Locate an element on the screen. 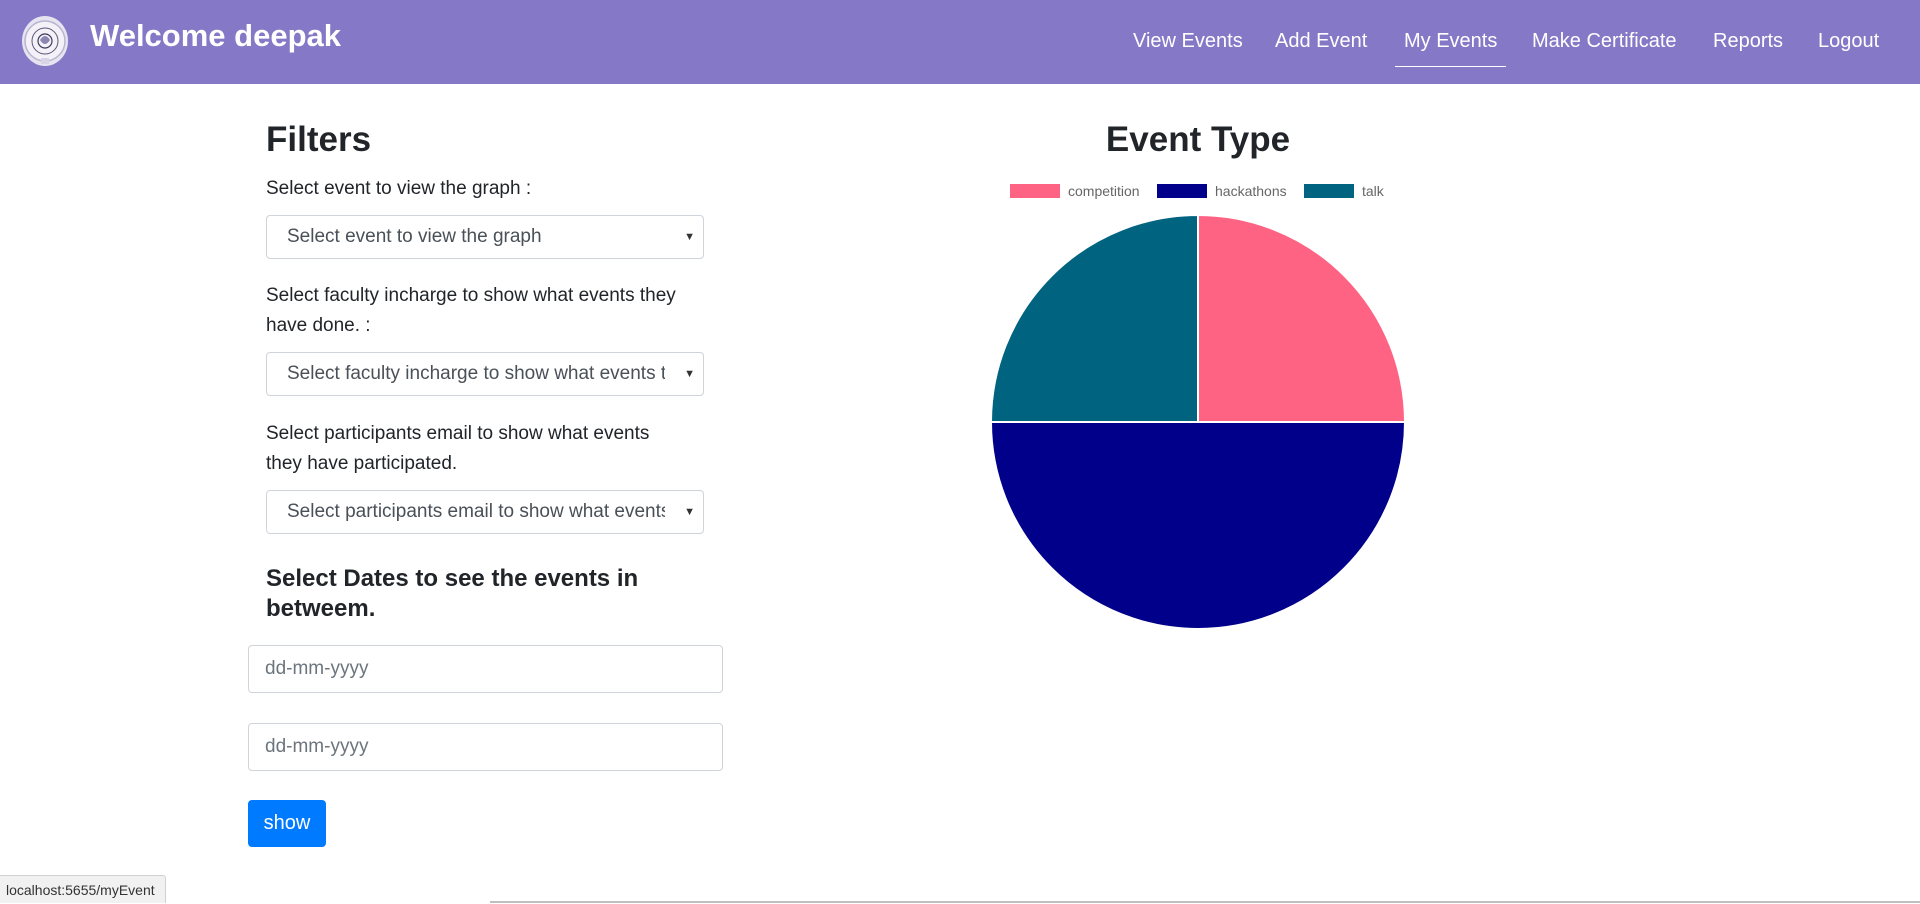  nav-make-certificate: Make Certificate is located at coordinates (1604, 41).